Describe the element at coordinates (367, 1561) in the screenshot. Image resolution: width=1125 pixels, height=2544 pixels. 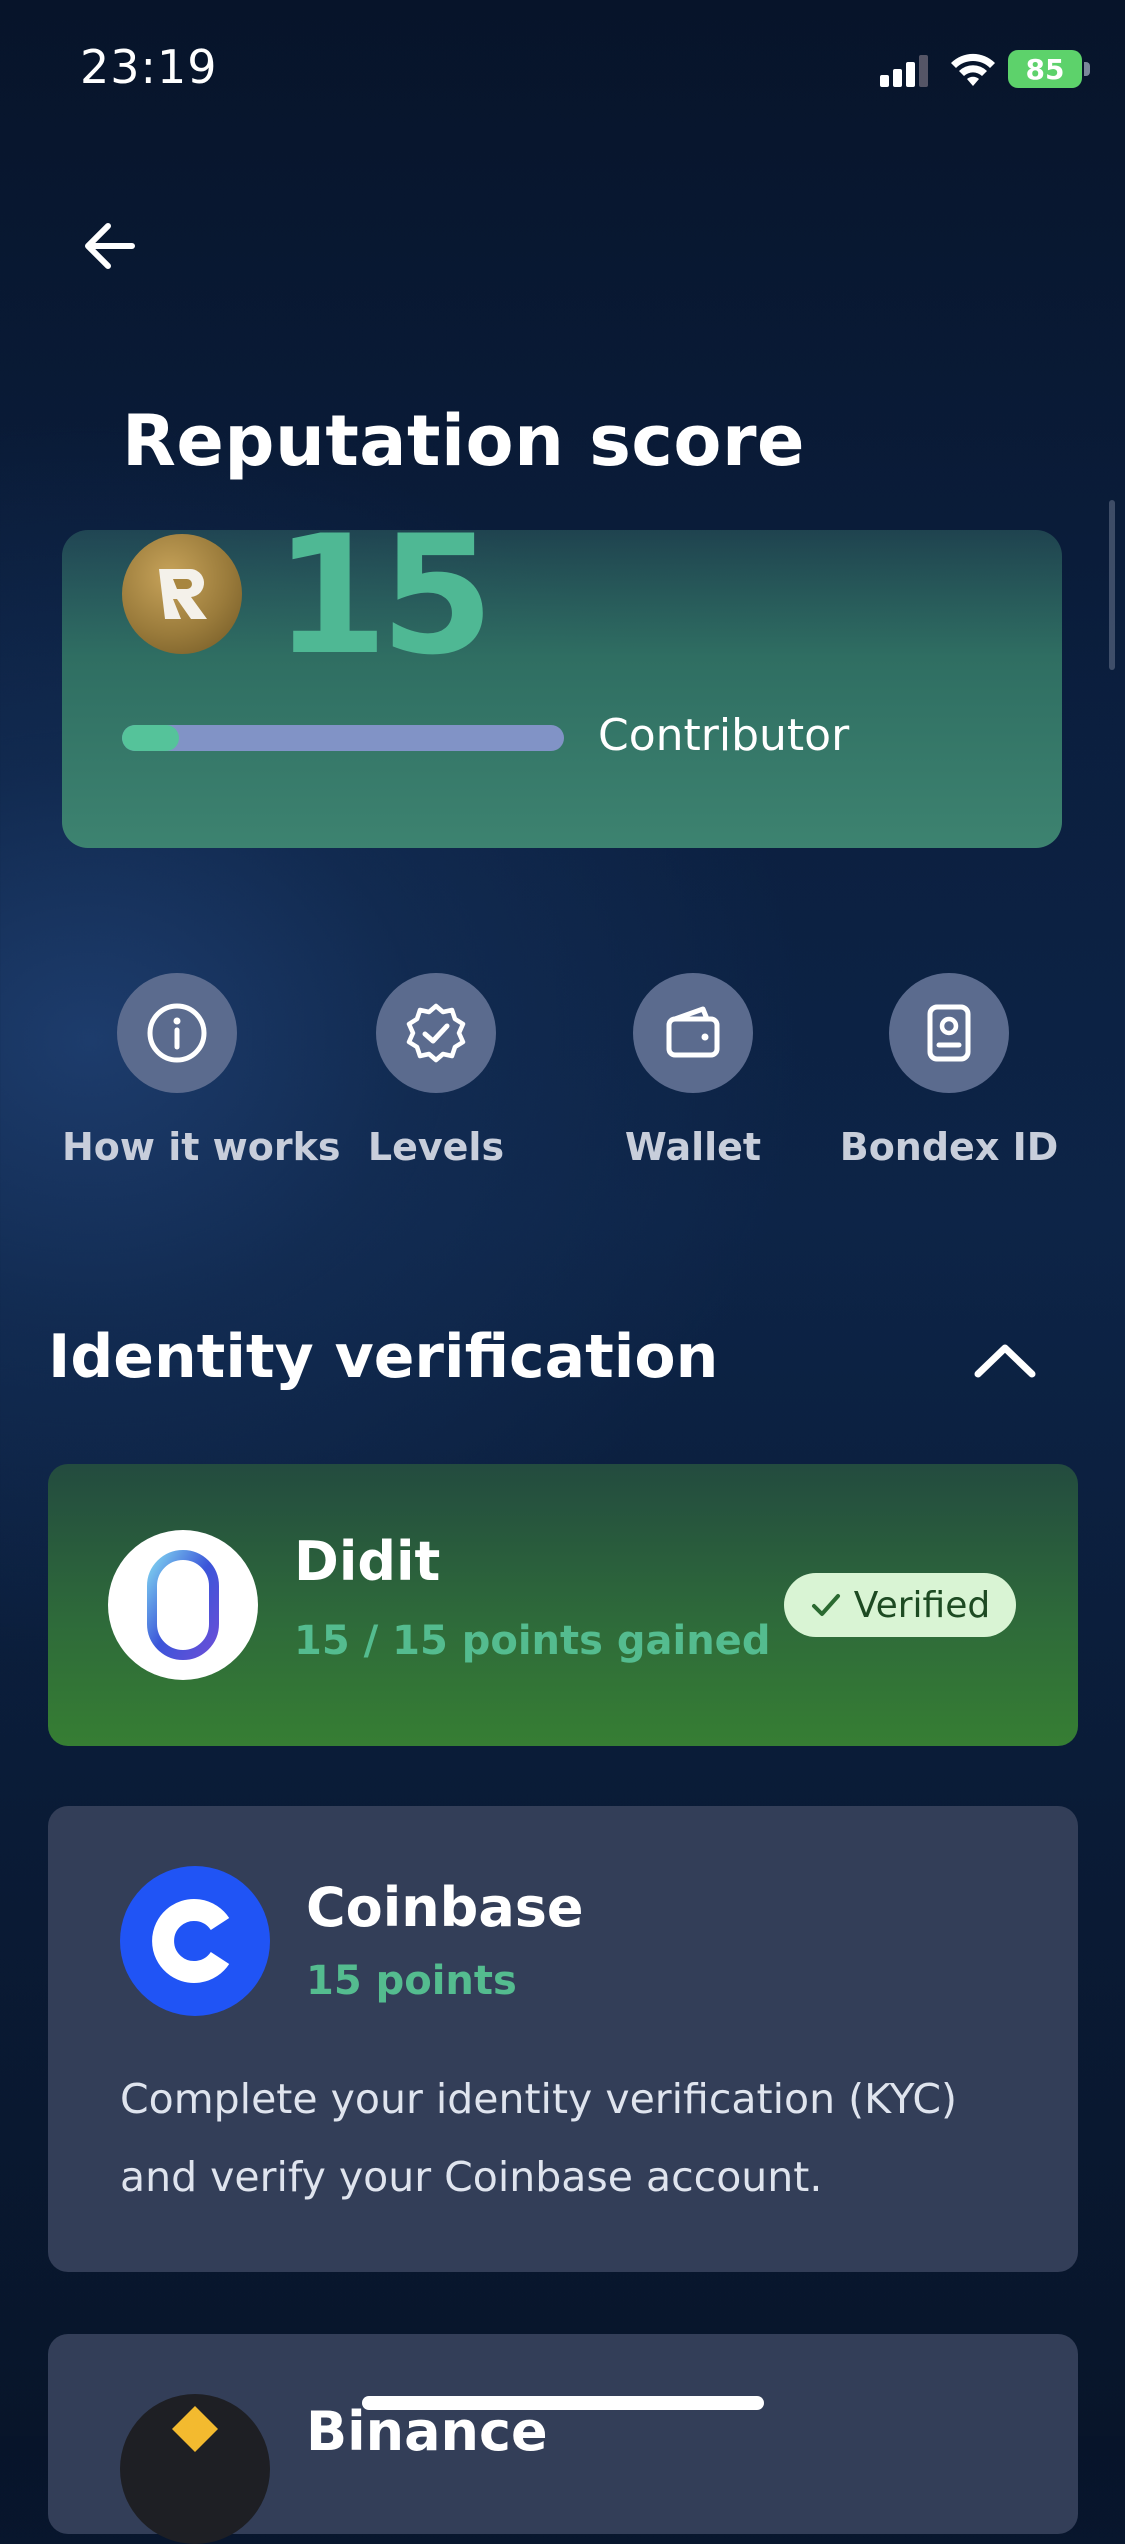
I see `didit-name: Didit` at that location.